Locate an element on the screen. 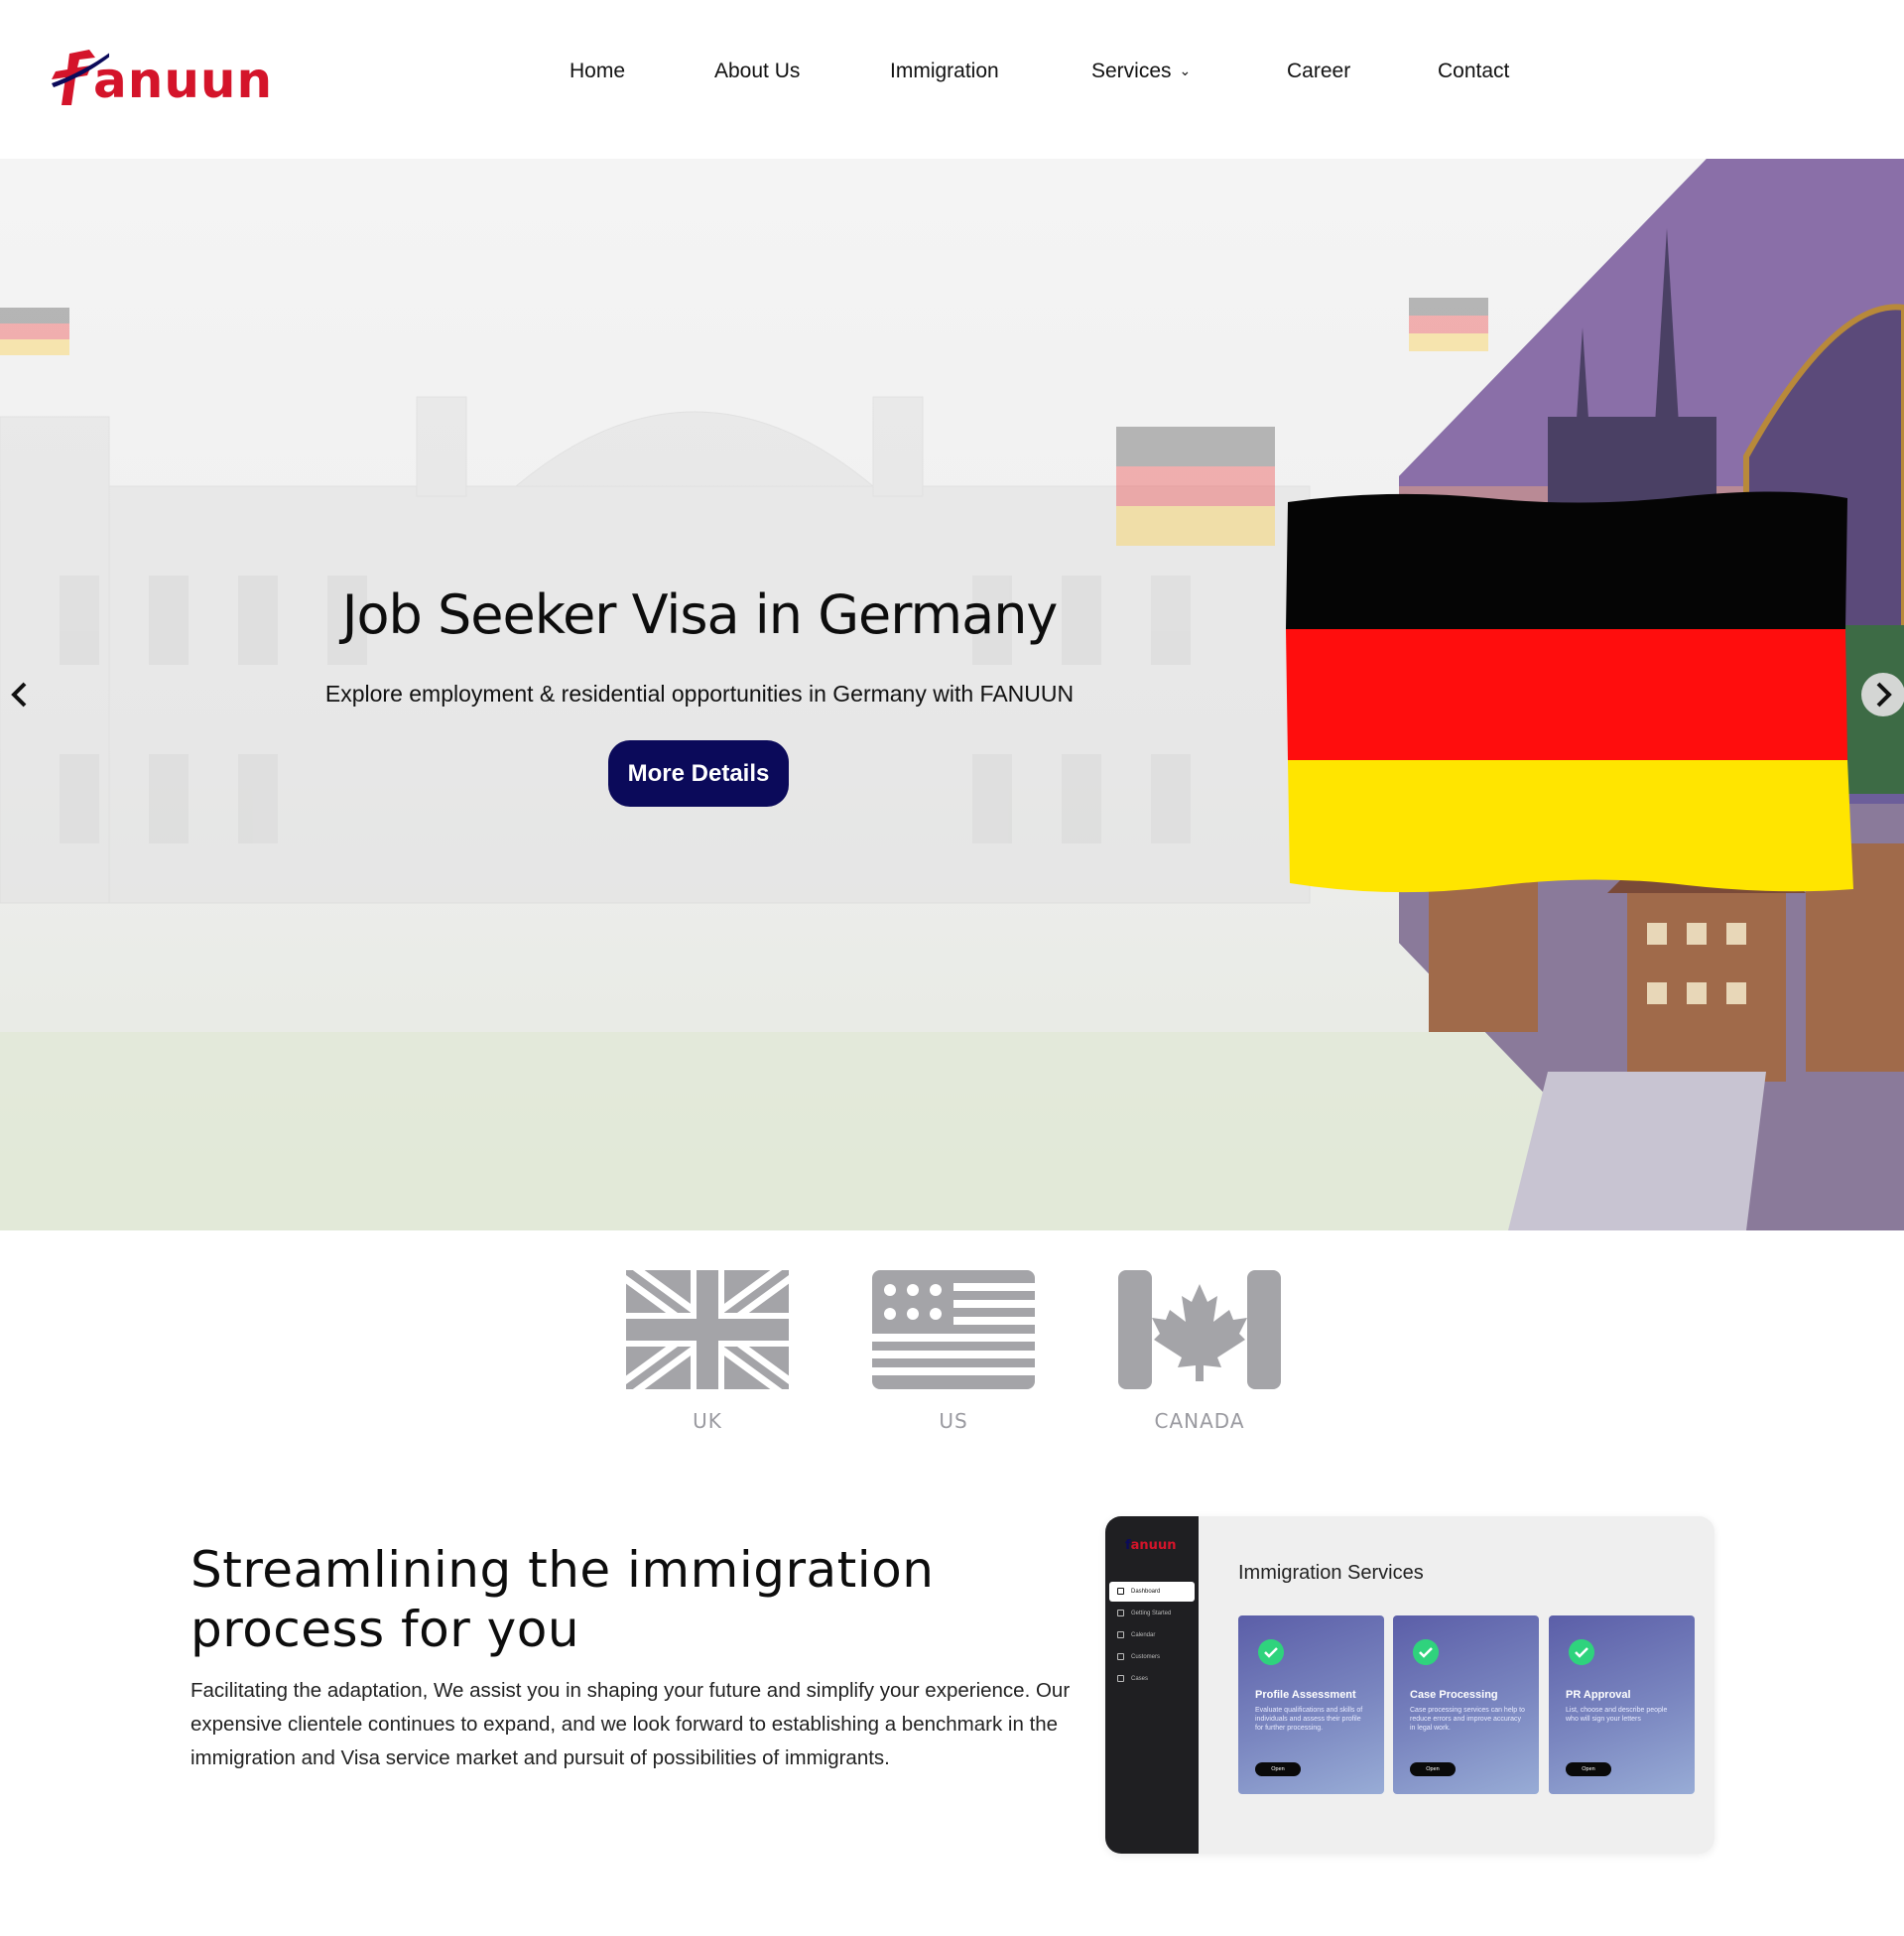  hero-title: Job Seeker Visa in Germany is located at coordinates (700, 614).